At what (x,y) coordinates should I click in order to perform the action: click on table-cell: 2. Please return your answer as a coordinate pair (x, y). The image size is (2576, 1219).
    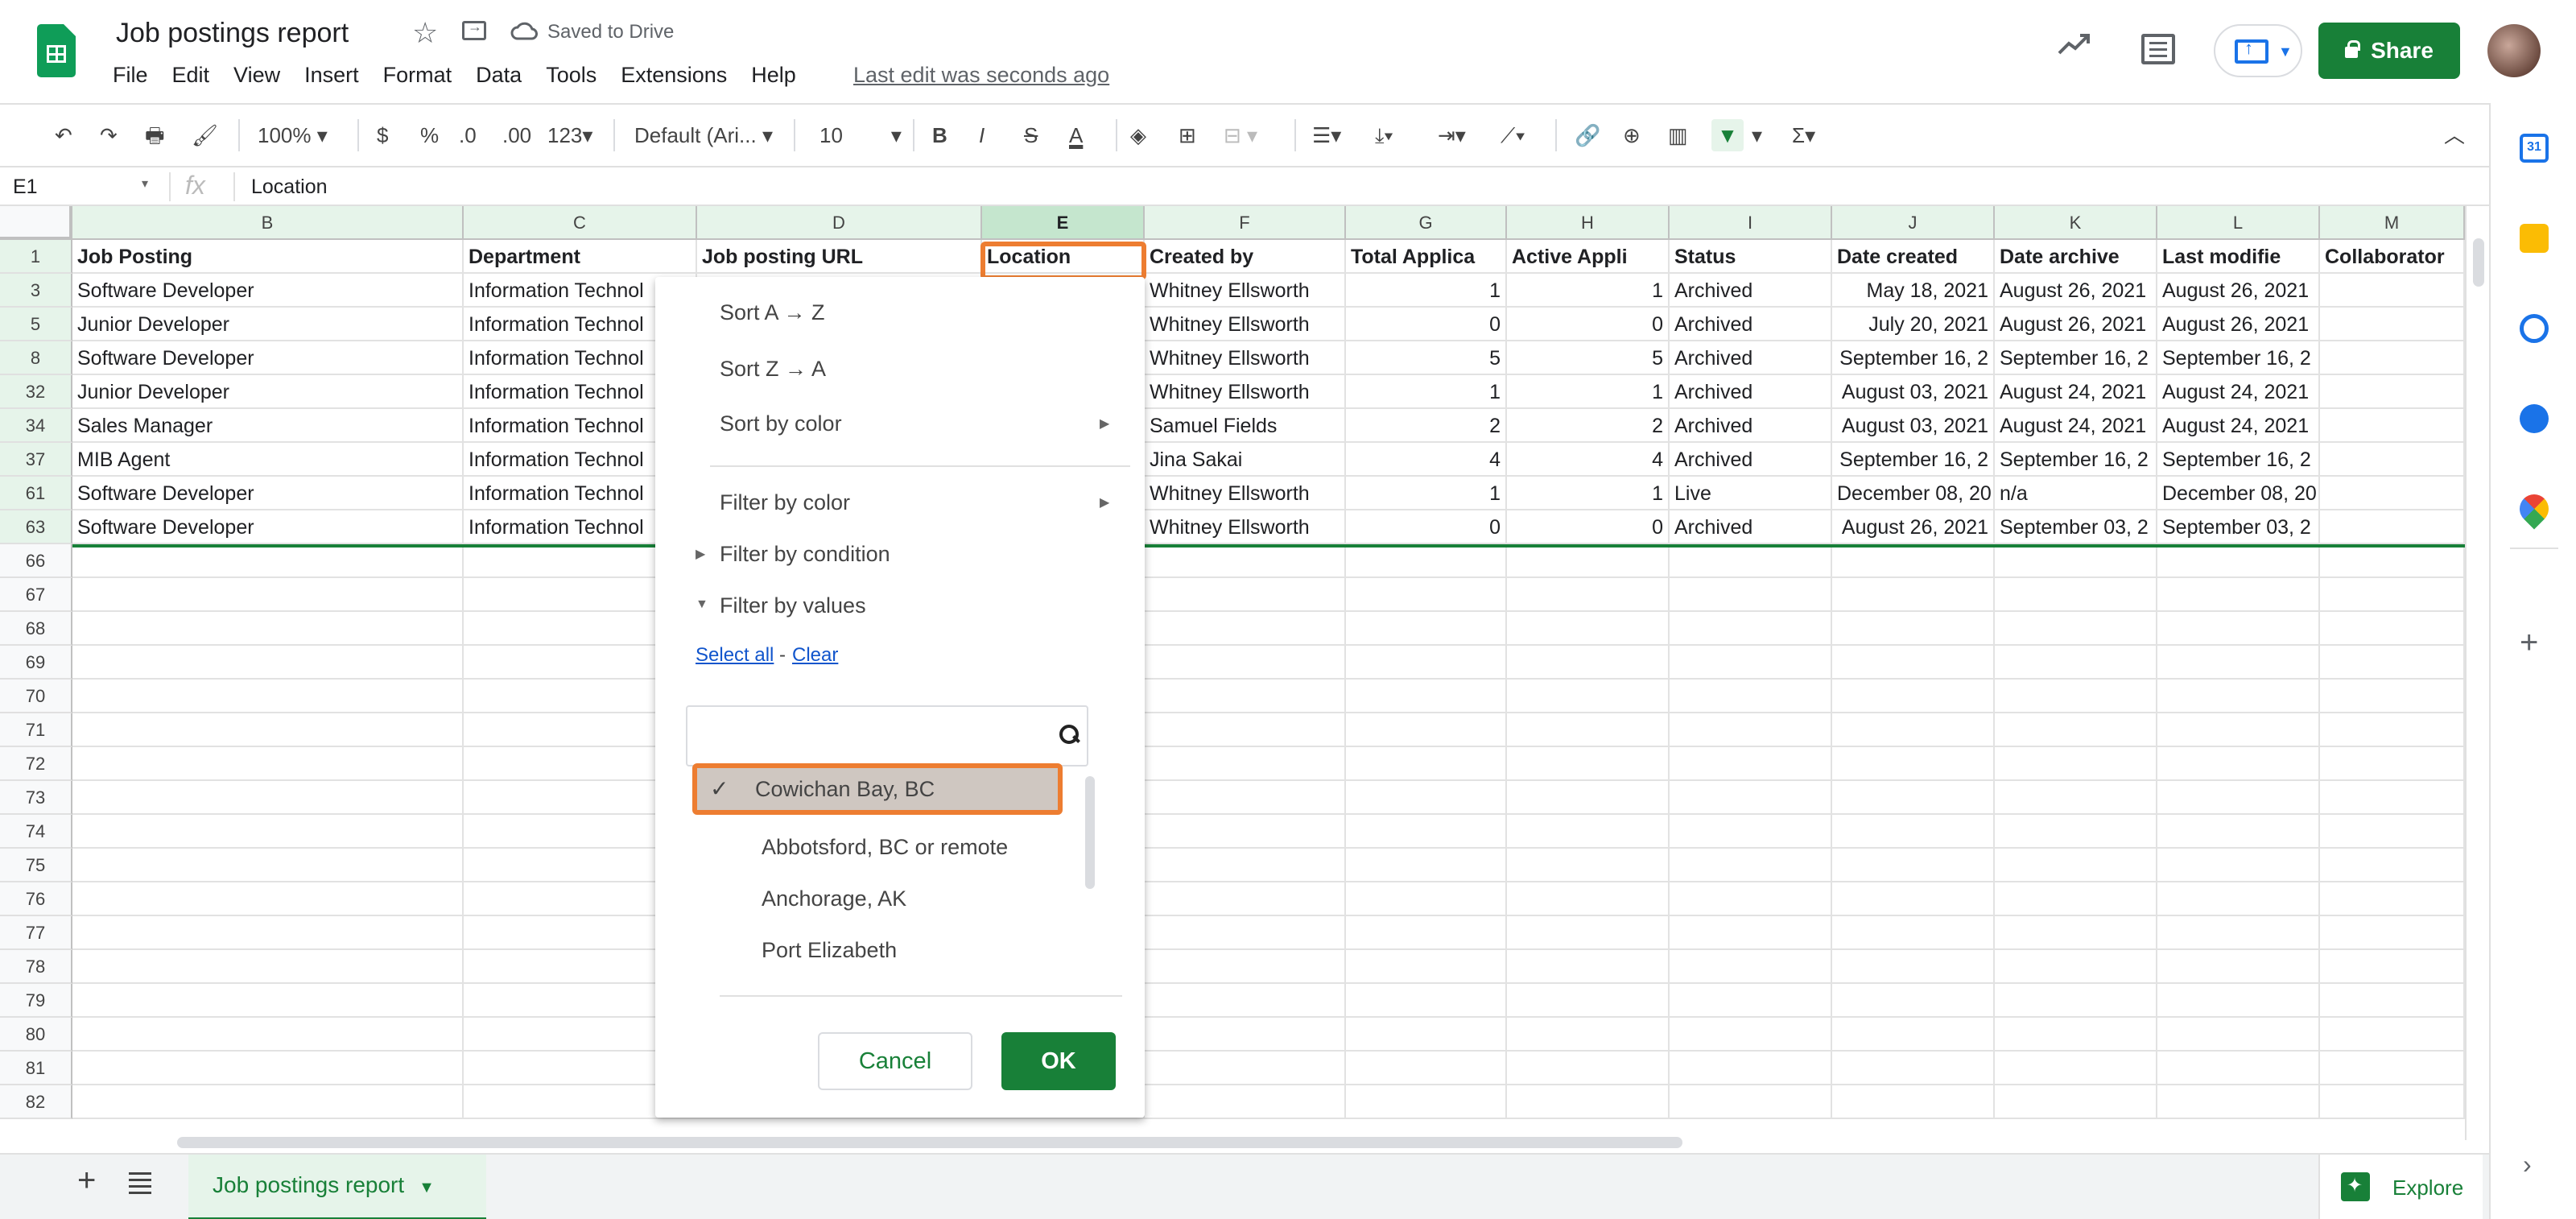
    Looking at the image, I should click on (1426, 426).